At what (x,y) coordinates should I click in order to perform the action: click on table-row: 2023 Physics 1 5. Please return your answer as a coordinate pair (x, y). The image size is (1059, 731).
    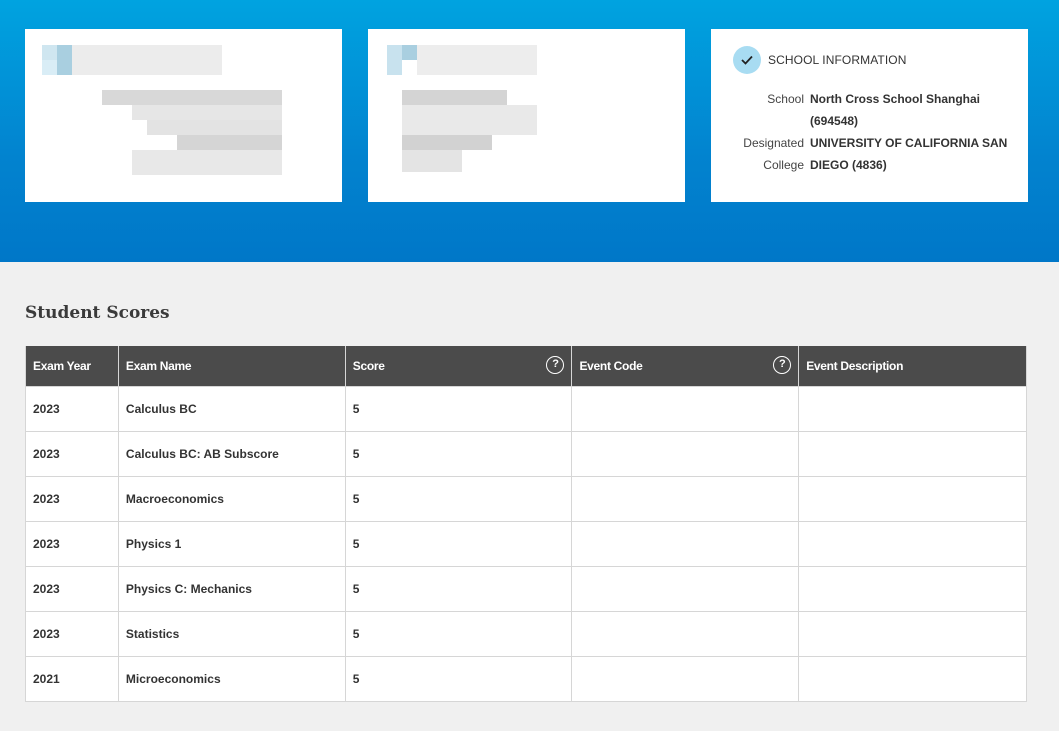
    Looking at the image, I should click on (526, 543).